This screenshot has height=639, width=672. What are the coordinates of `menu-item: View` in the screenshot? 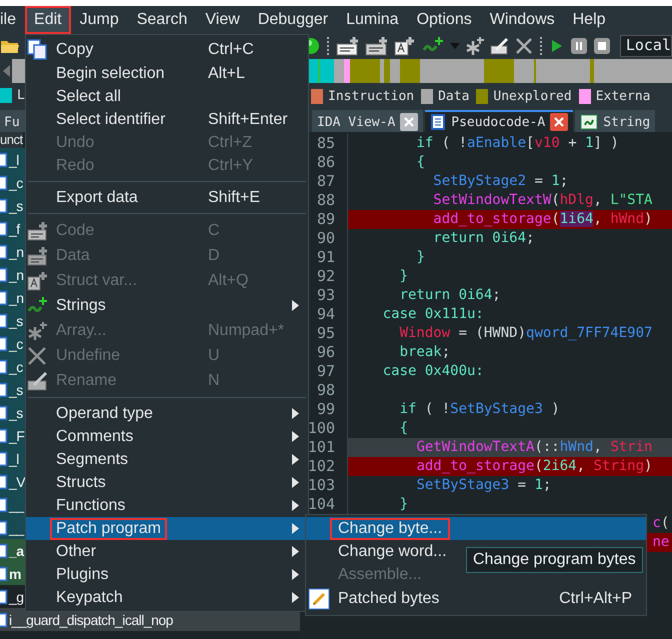 It's located at (222, 20).